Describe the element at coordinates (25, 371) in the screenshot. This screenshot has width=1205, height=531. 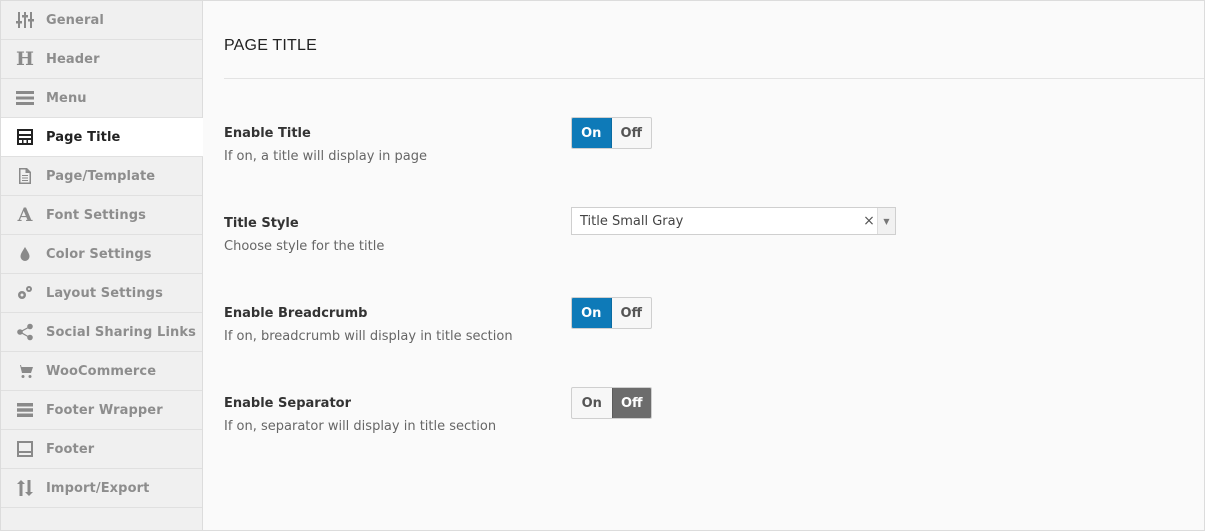
I see `cart-icon` at that location.